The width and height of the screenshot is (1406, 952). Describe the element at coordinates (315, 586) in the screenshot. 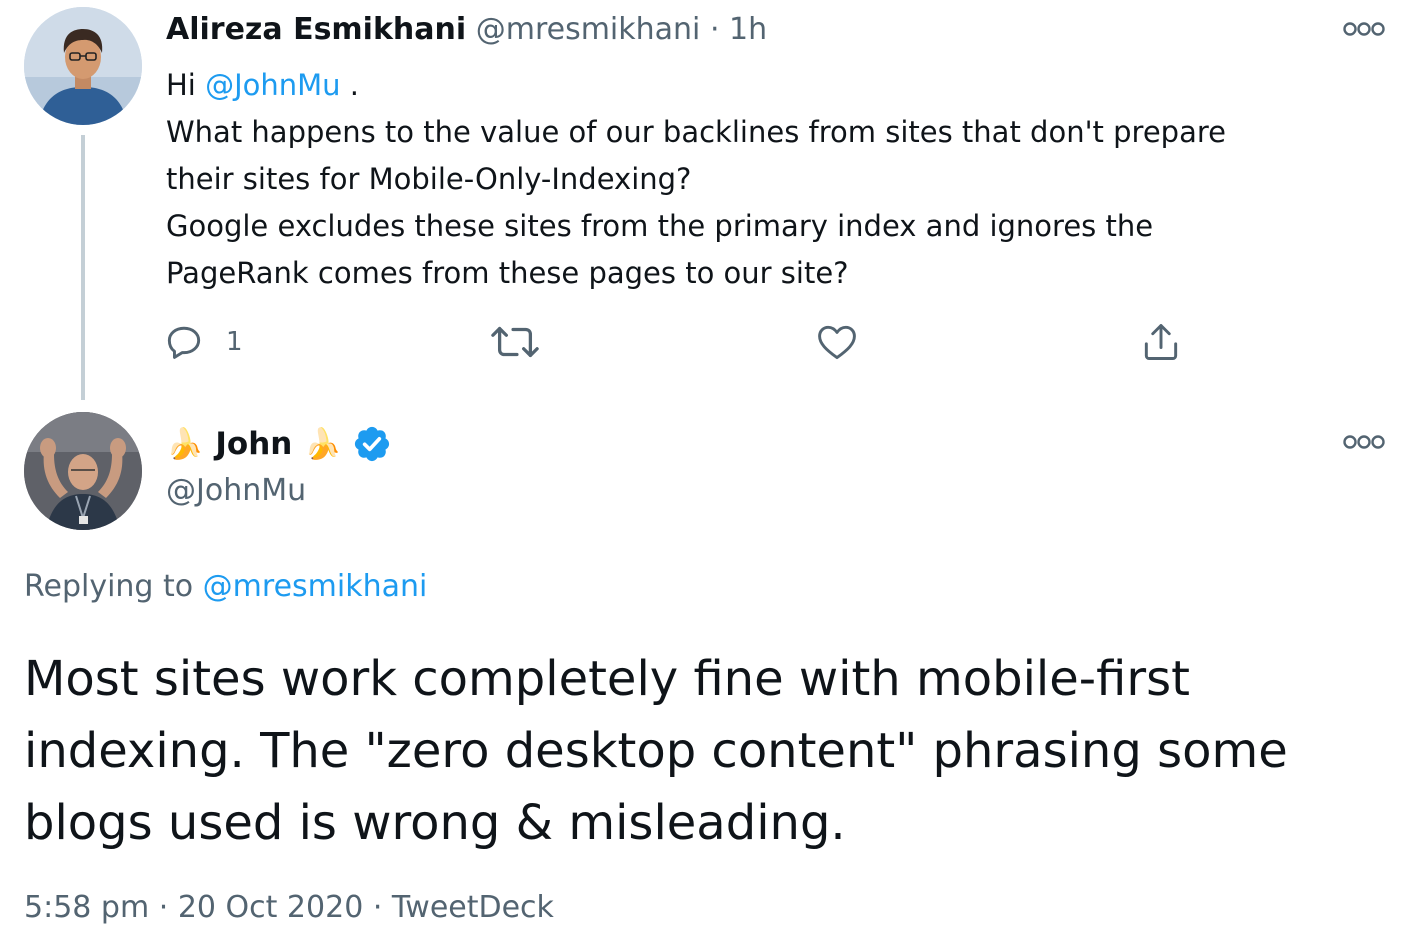

I see `replying-to-mention: @mresmikhani` at that location.